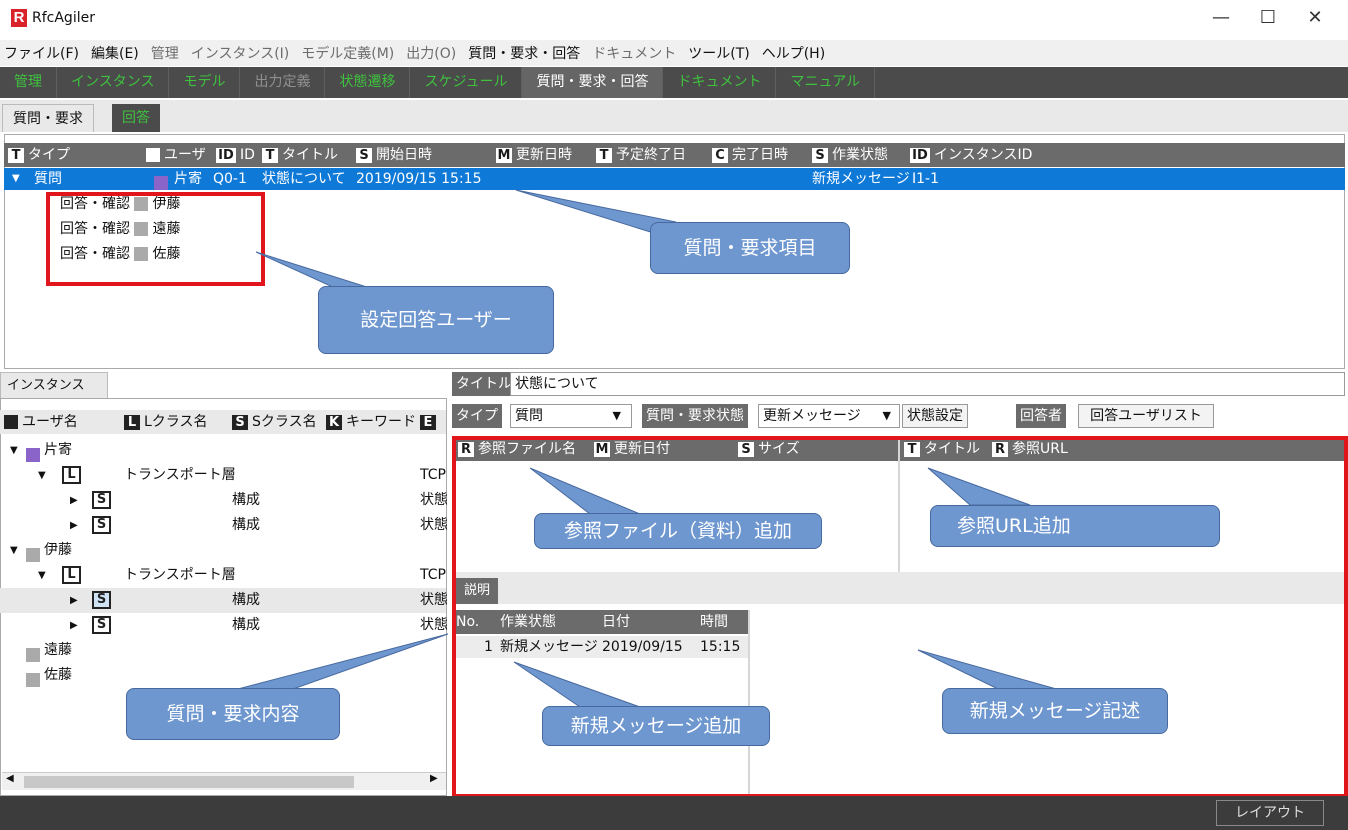 The height and width of the screenshot is (830, 1348). Describe the element at coordinates (1315, 19) in the screenshot. I see `close-button: ✕` at that location.